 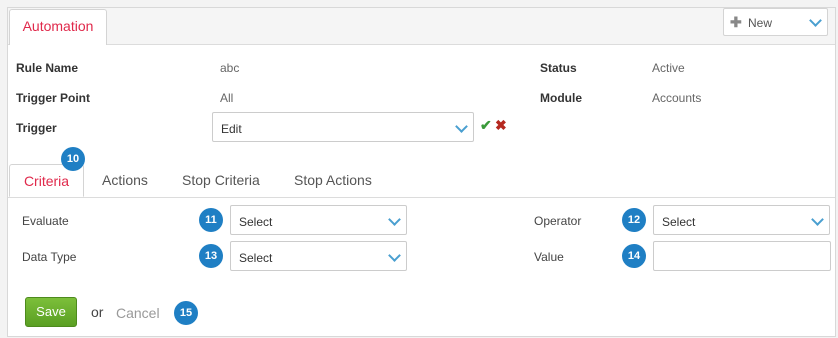 What do you see at coordinates (49, 257) in the screenshot?
I see `data-type-label: Data Type` at bounding box center [49, 257].